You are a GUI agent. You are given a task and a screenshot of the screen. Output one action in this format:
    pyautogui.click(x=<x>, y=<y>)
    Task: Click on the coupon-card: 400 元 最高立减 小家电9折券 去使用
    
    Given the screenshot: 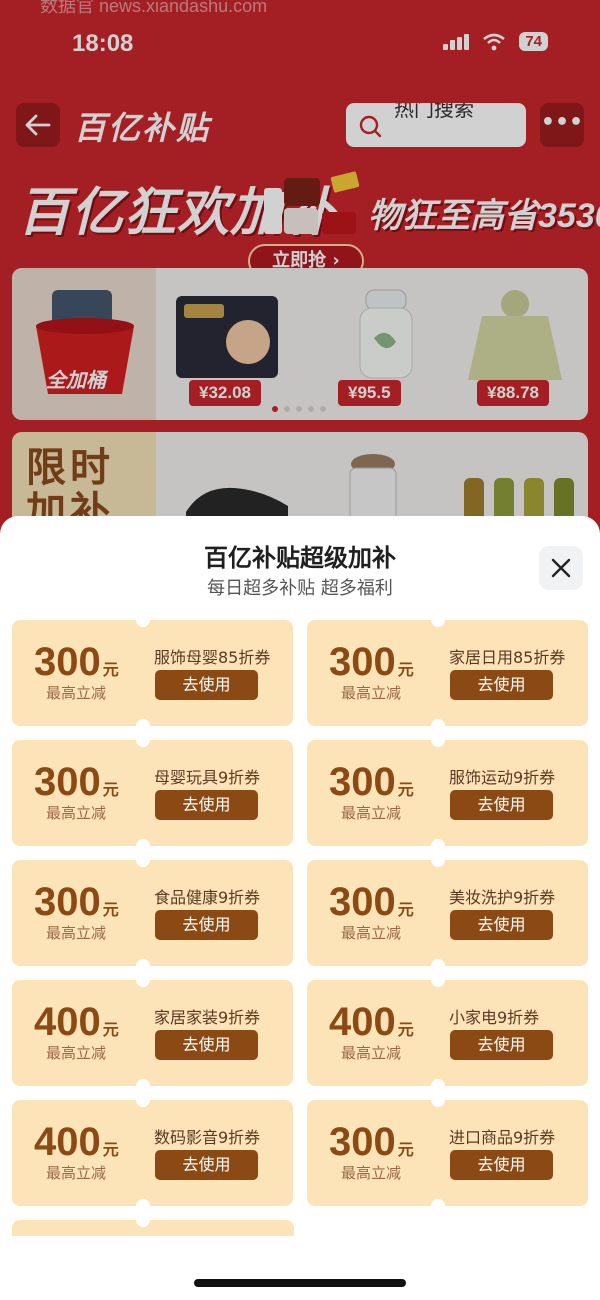 What is the action you would take?
    pyautogui.click(x=447, y=1033)
    